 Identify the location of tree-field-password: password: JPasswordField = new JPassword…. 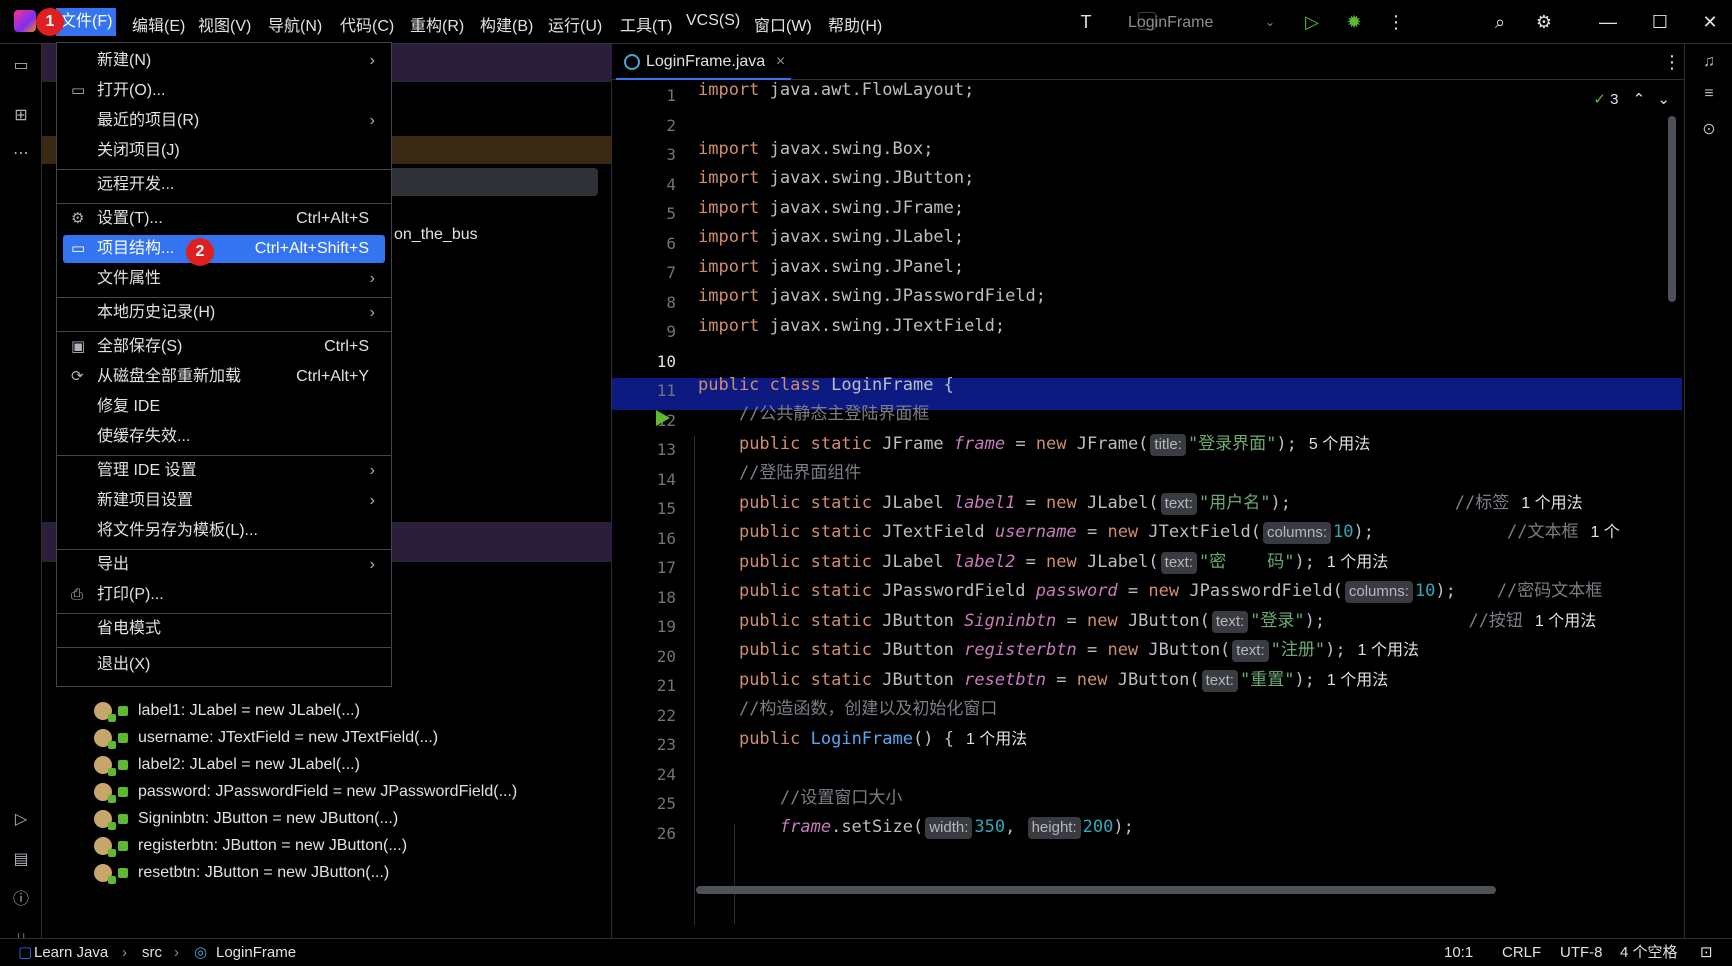
(305, 792).